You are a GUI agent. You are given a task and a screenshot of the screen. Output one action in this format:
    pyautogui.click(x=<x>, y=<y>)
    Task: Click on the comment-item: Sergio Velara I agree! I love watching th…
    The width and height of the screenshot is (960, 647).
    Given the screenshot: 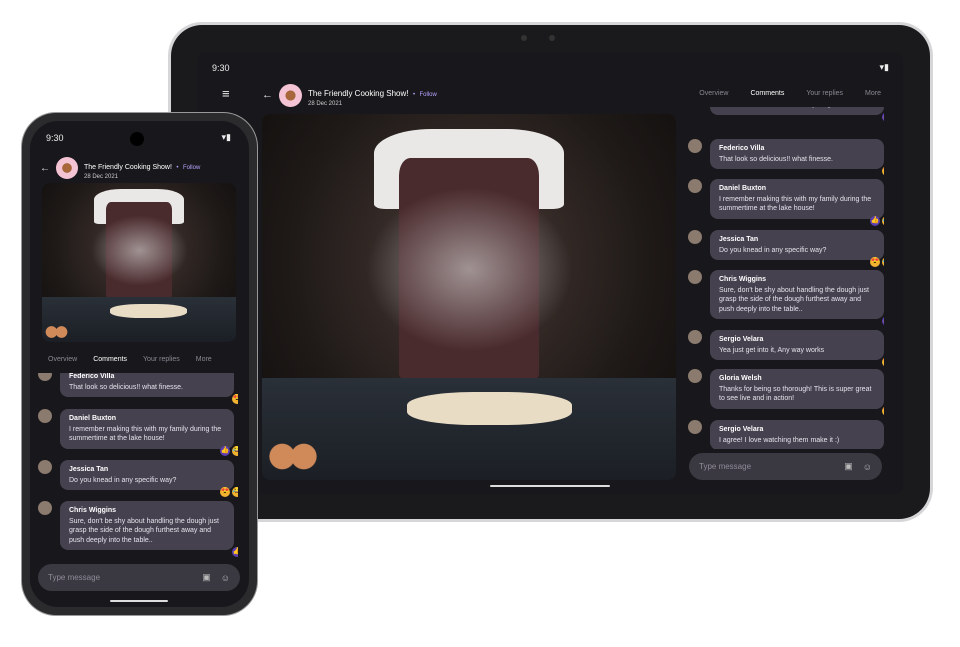 What is the action you would take?
    pyautogui.click(x=786, y=434)
    